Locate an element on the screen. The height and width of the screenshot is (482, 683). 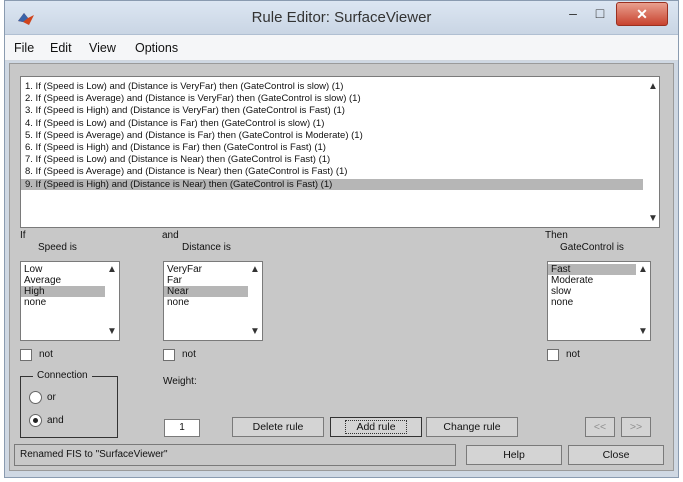
menu-view: View is located at coordinates (102, 48).